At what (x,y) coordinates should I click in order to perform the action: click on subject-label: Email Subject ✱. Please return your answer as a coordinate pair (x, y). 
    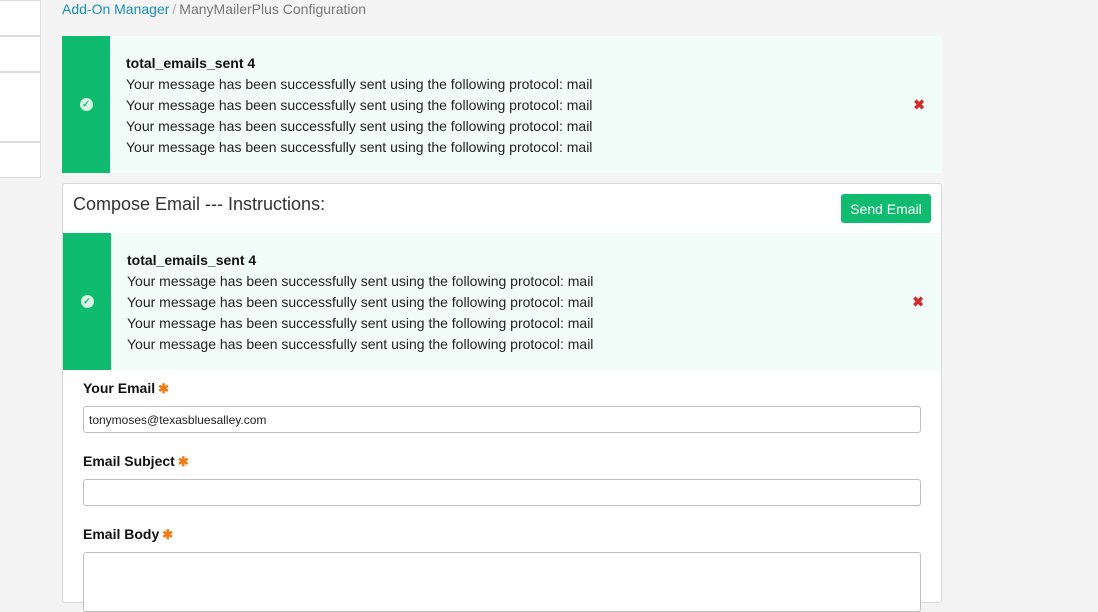
    Looking at the image, I should click on (136, 461).